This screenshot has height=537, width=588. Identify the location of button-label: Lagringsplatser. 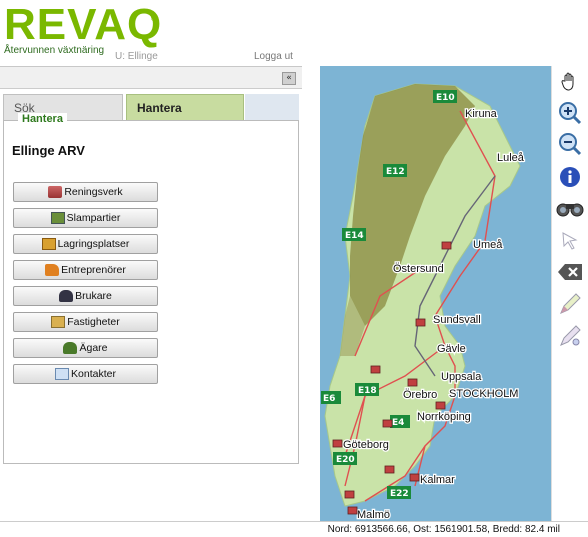
(93, 244).